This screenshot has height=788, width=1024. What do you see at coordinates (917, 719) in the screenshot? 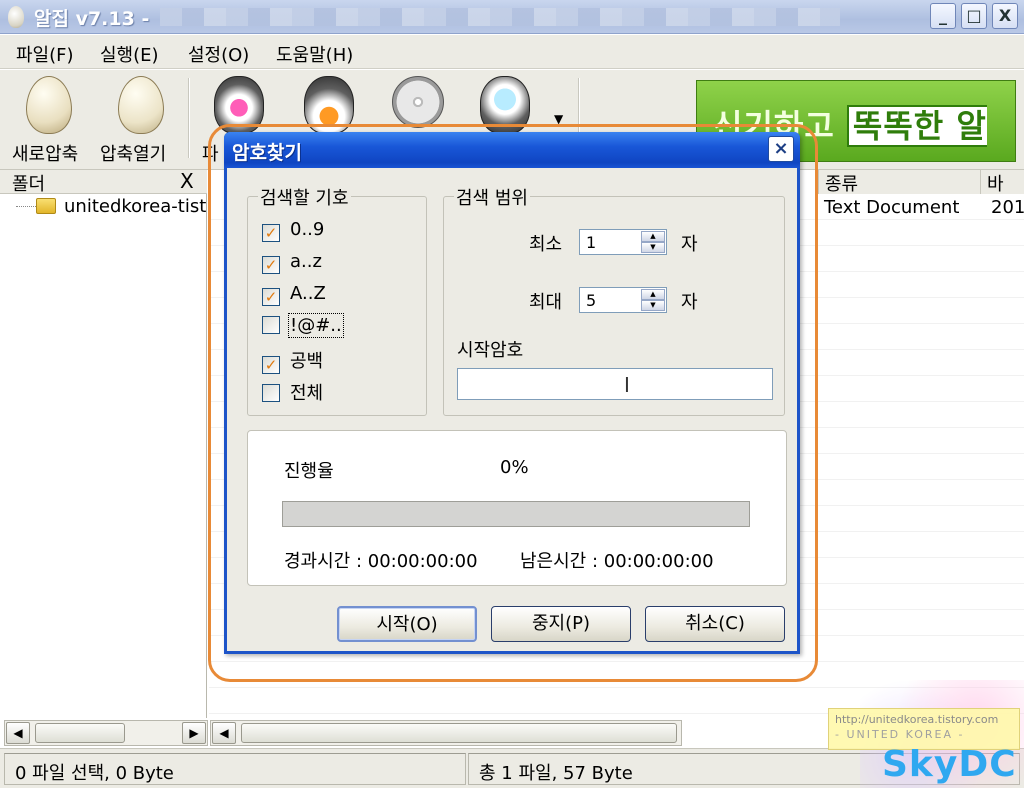
I see `watermark-url: http://unitedkorea.tistory.com` at bounding box center [917, 719].